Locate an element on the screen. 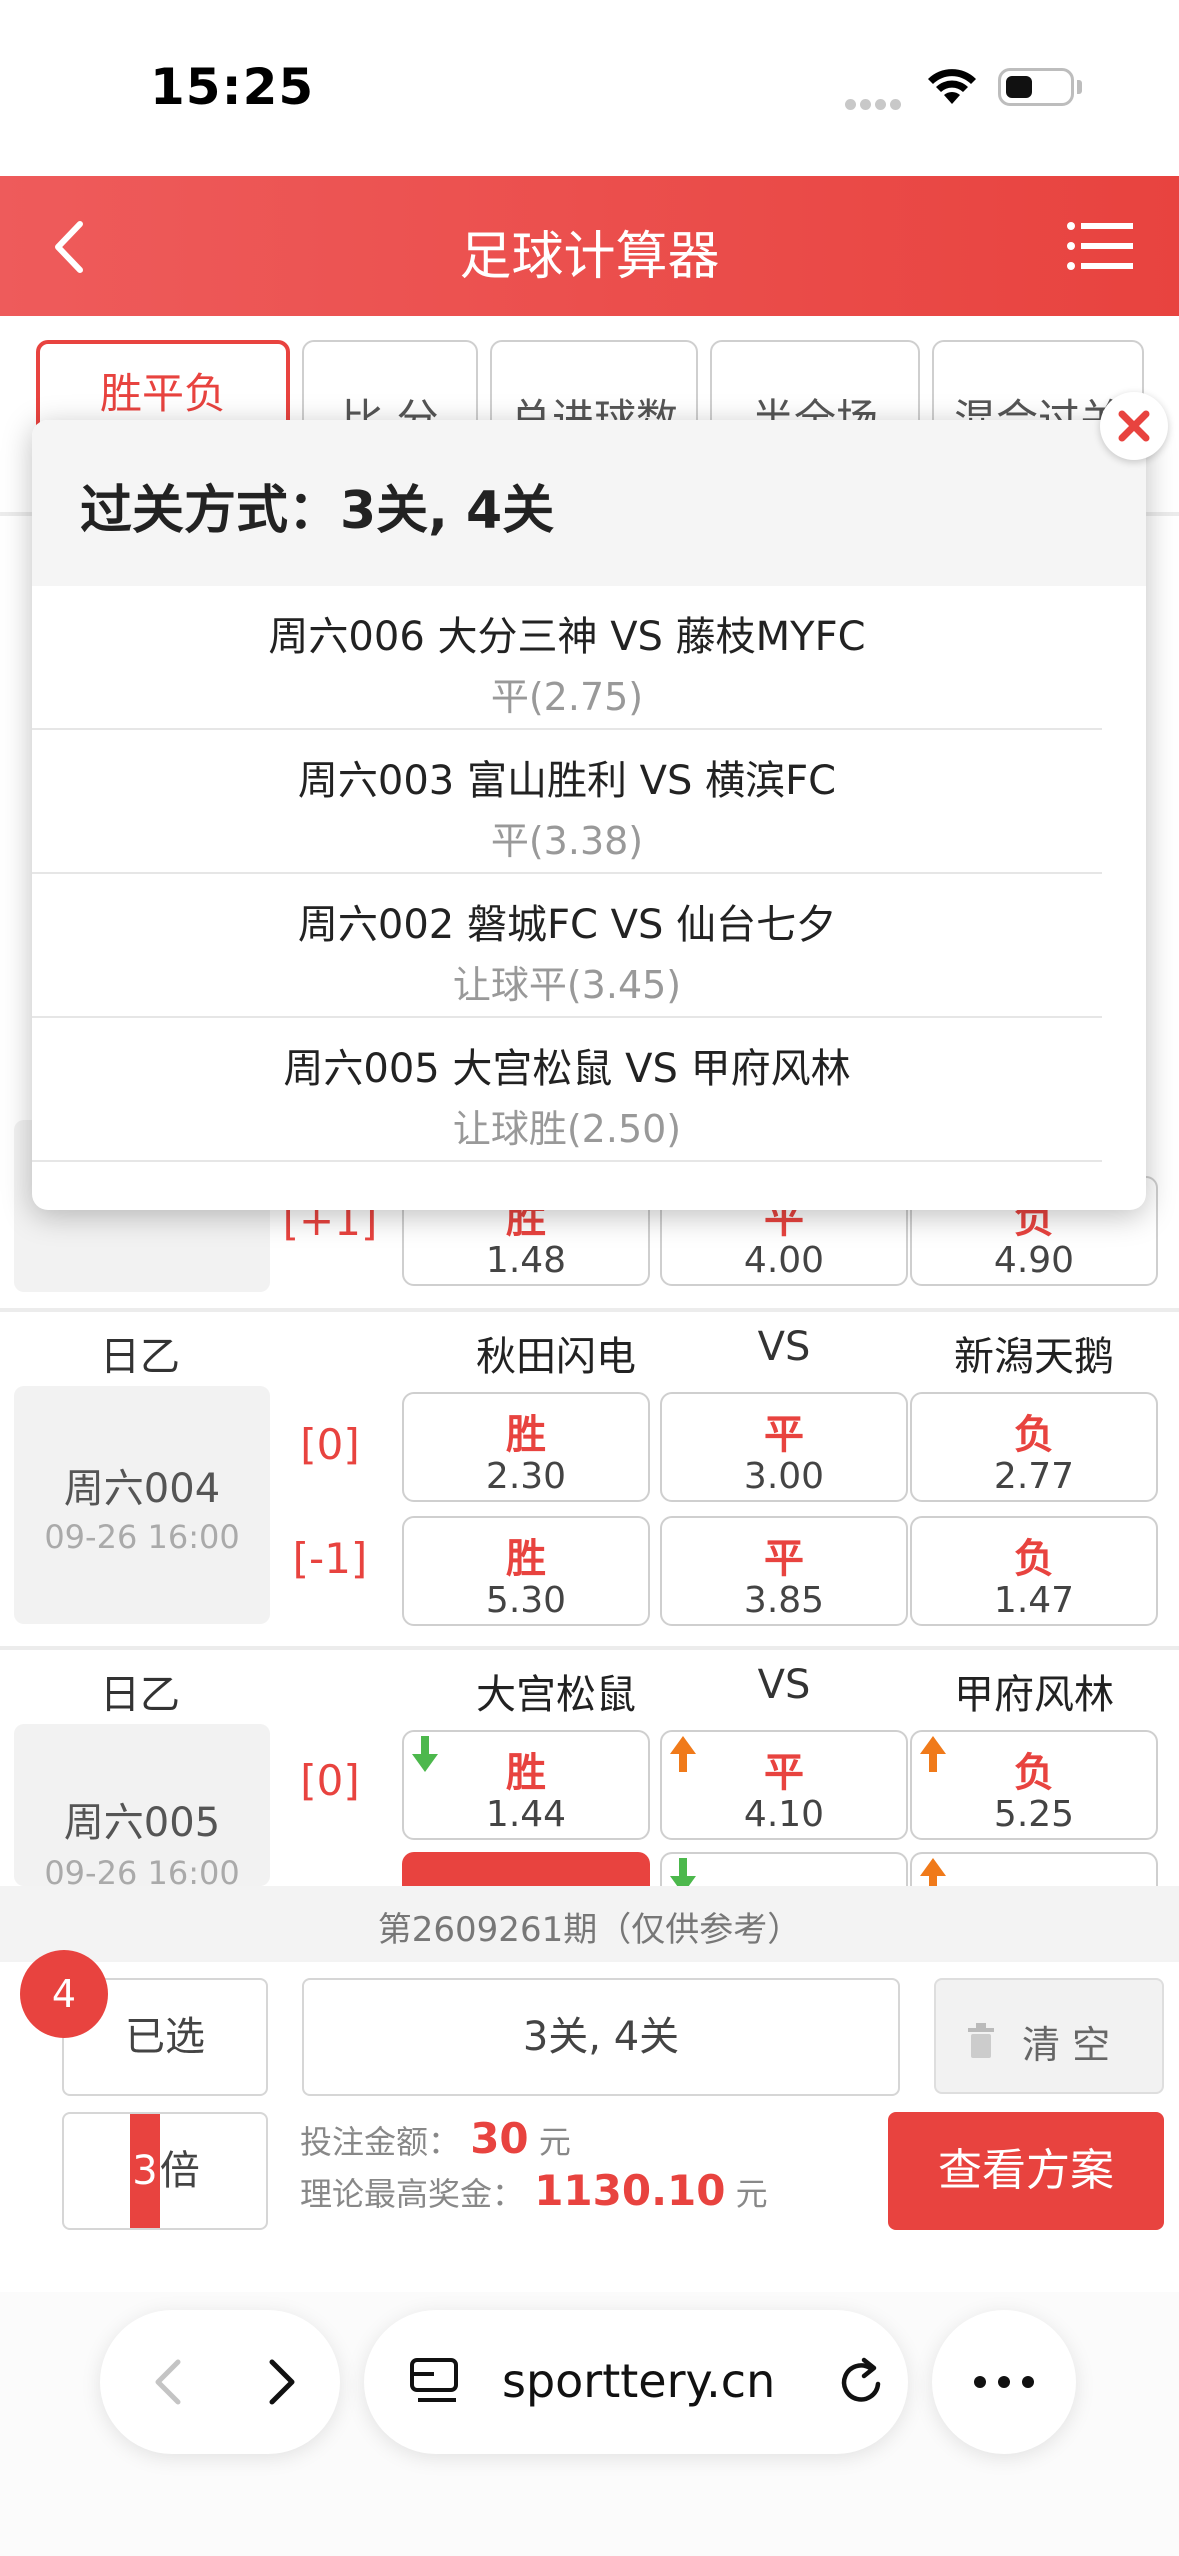 This screenshot has width=1179, height=2556. odds-cell-draw: 平 4.10 is located at coordinates (784, 1785).